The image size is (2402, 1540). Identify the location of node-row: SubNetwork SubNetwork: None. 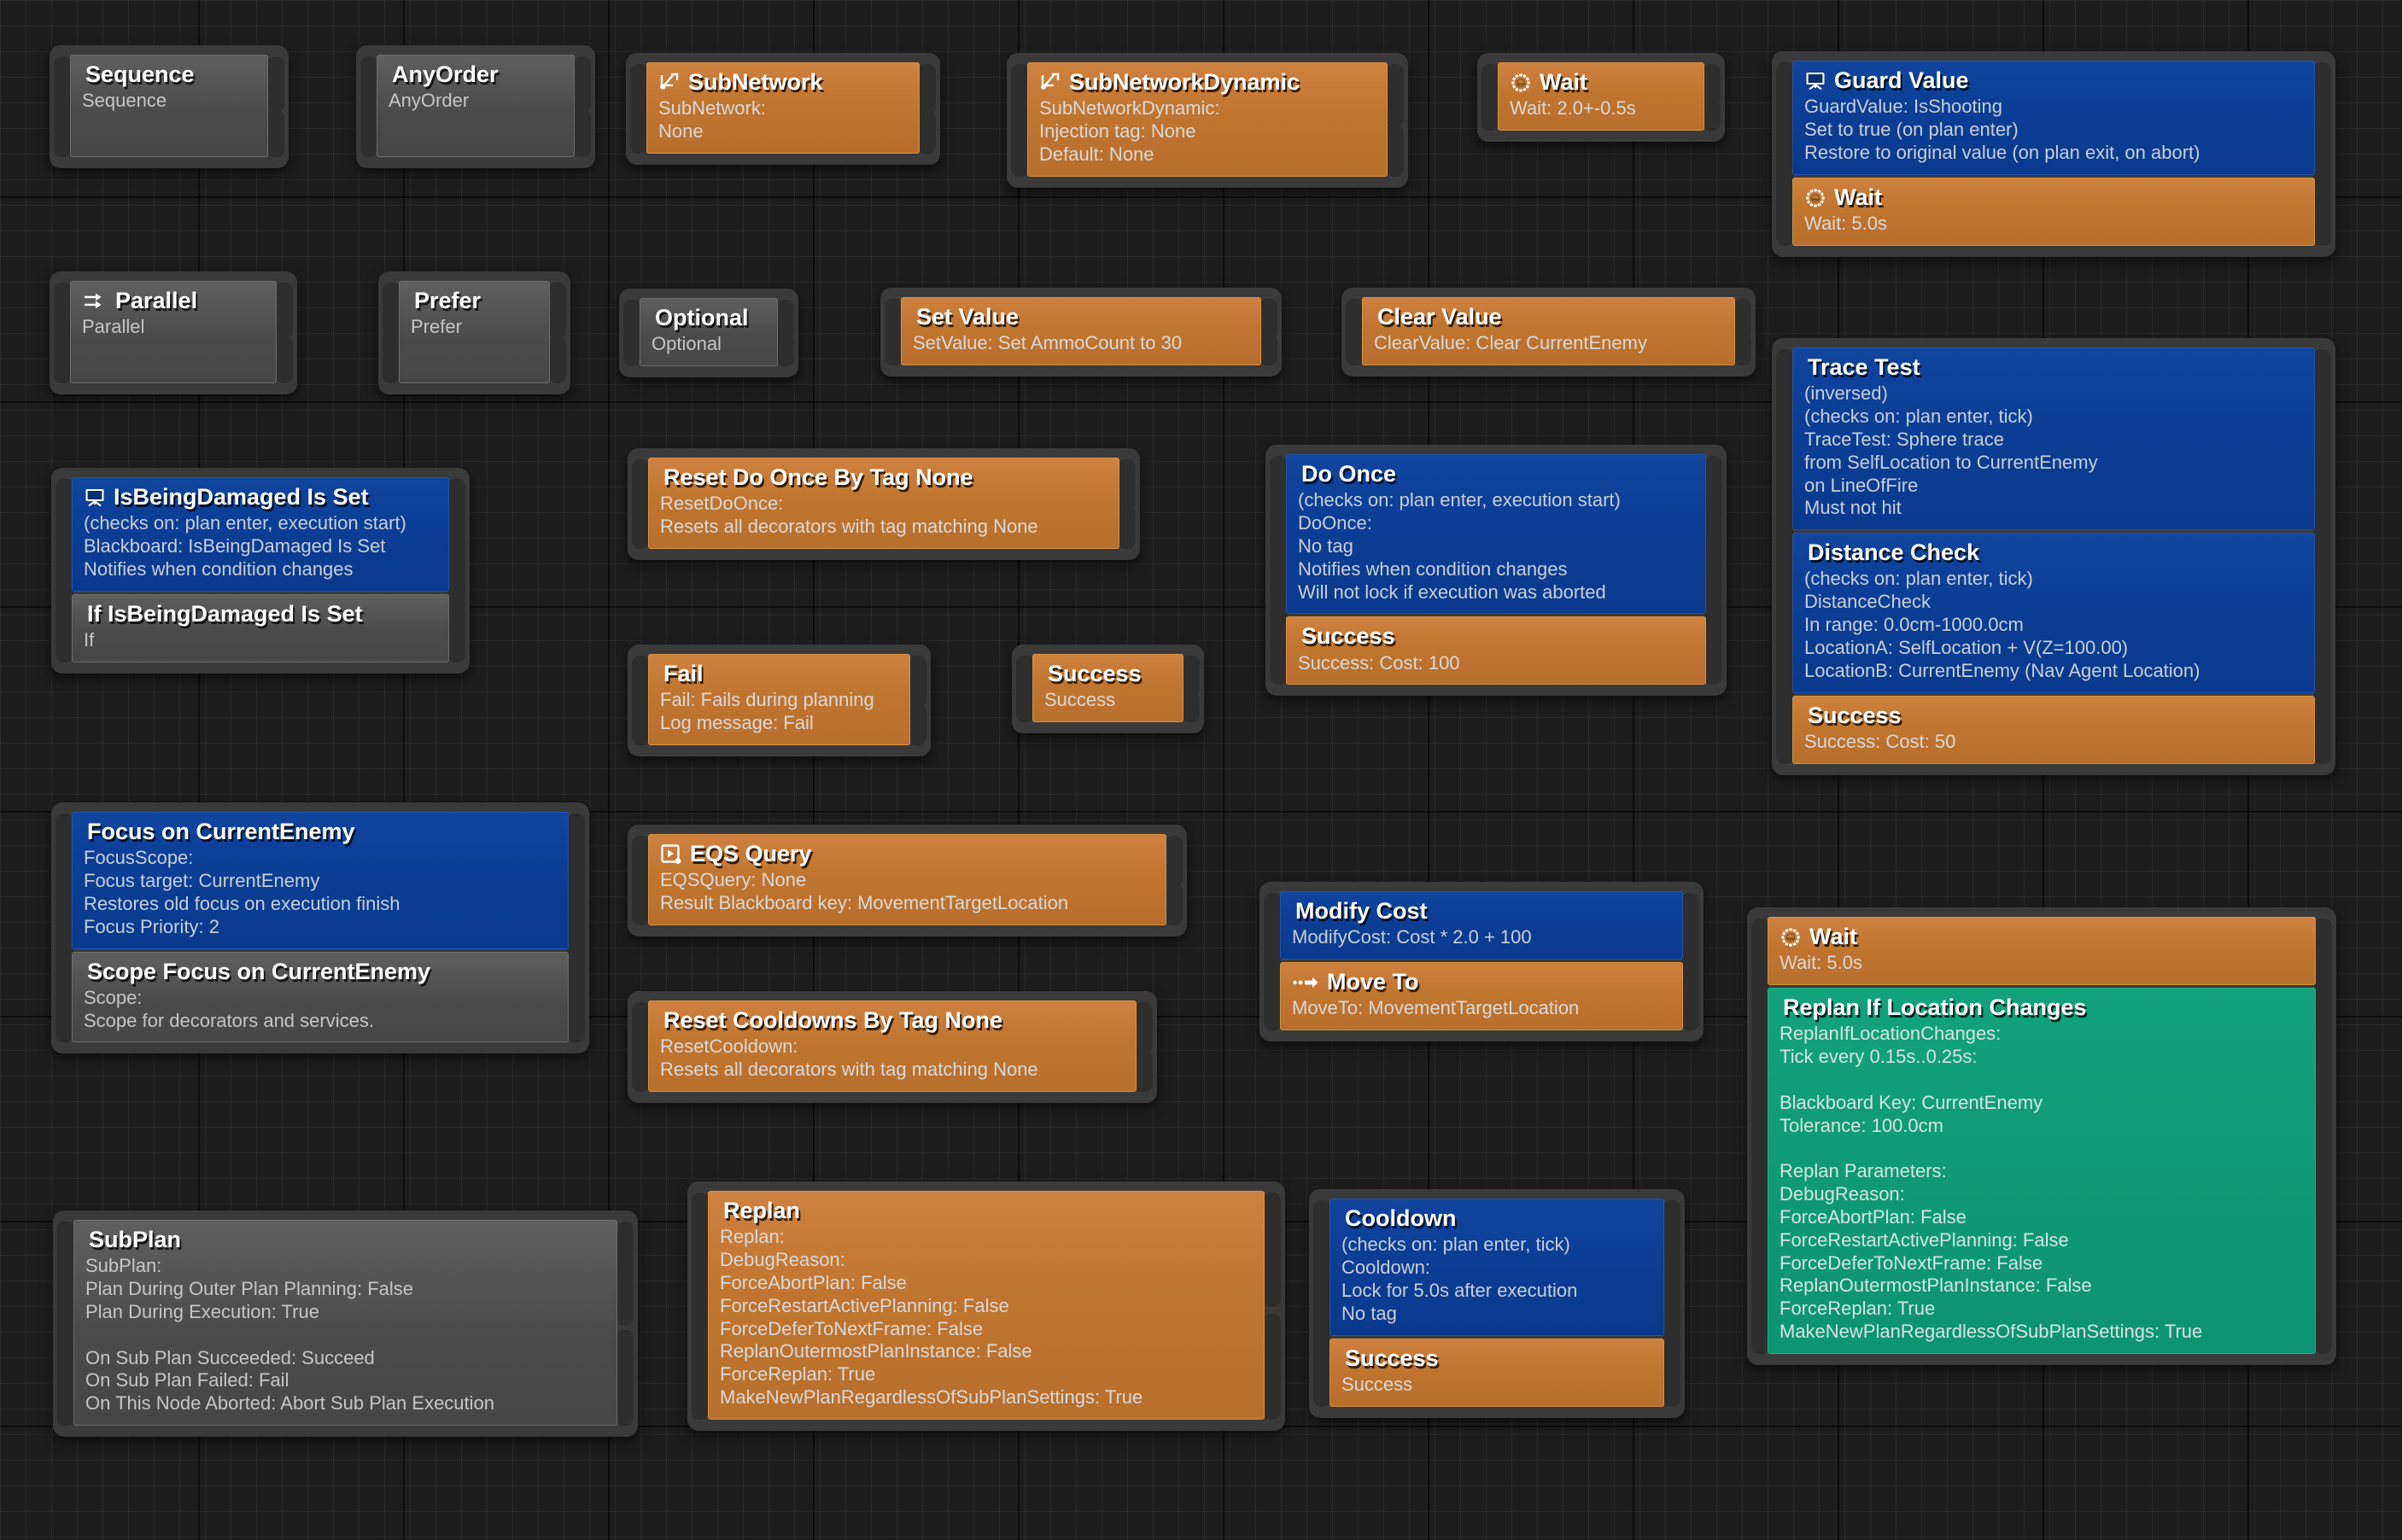
(783, 108).